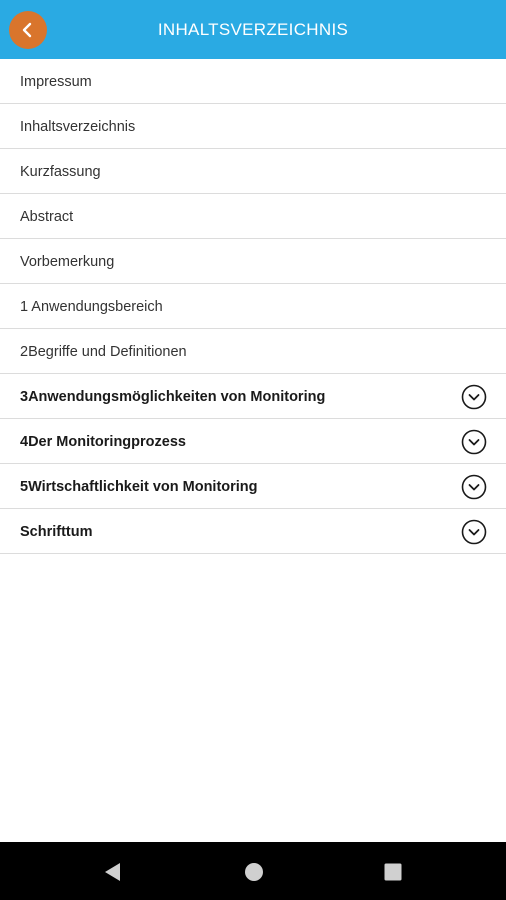 This screenshot has width=506, height=900. What do you see at coordinates (56, 532) in the screenshot?
I see `toc-item-label: Schrifttum` at bounding box center [56, 532].